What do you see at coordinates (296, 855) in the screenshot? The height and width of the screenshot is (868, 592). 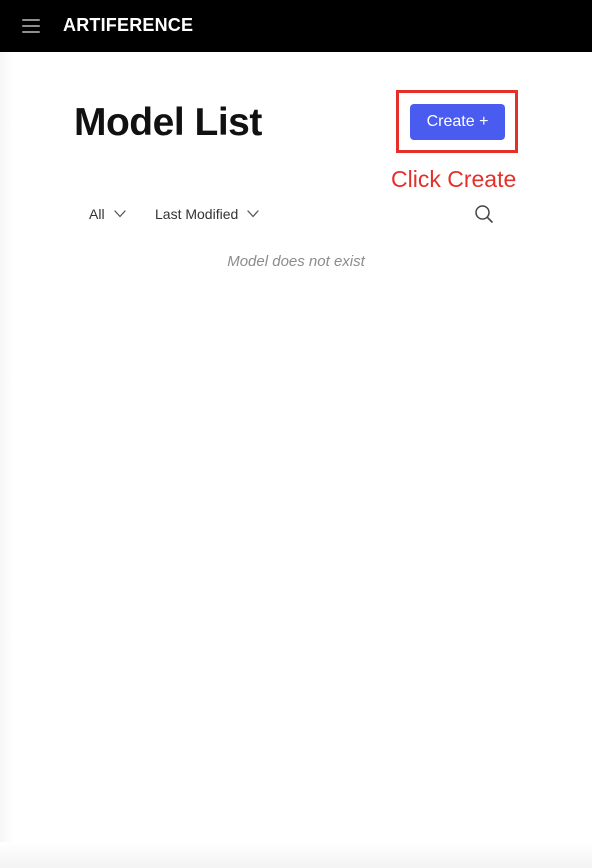 I see `bottom-edge-shadow` at bounding box center [296, 855].